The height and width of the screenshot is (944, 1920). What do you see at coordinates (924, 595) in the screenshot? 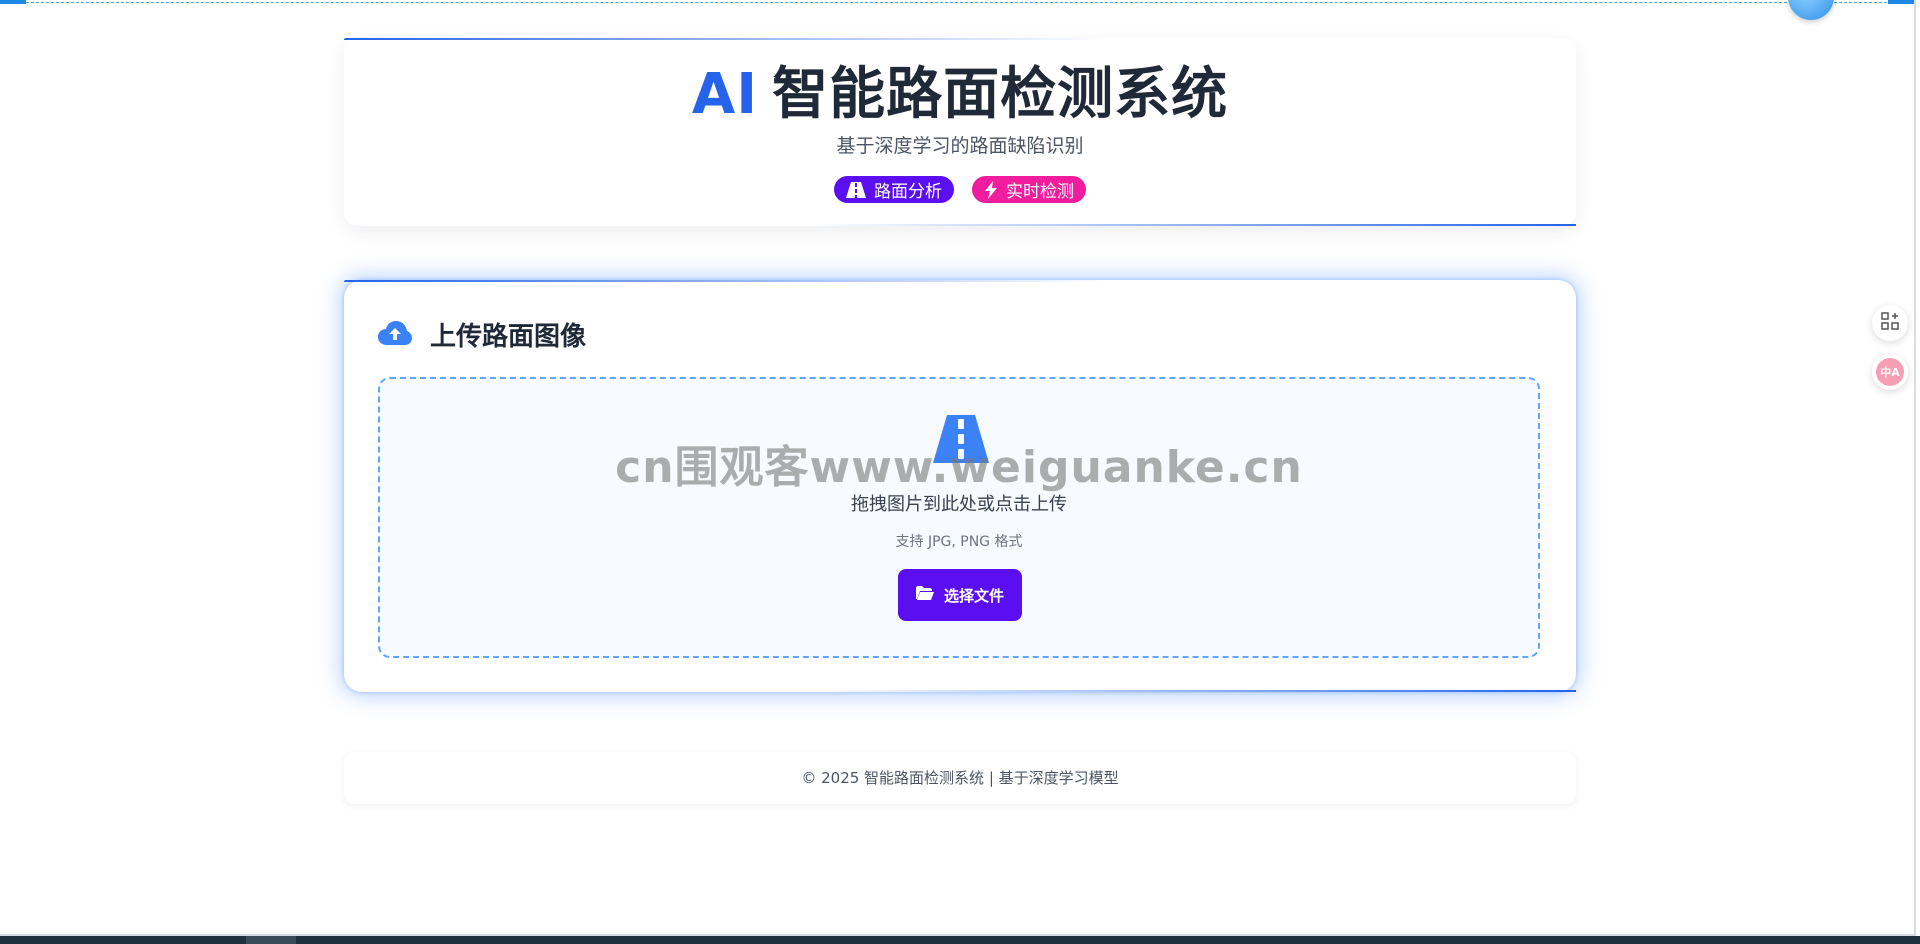
I see `folder-open-icon` at bounding box center [924, 595].